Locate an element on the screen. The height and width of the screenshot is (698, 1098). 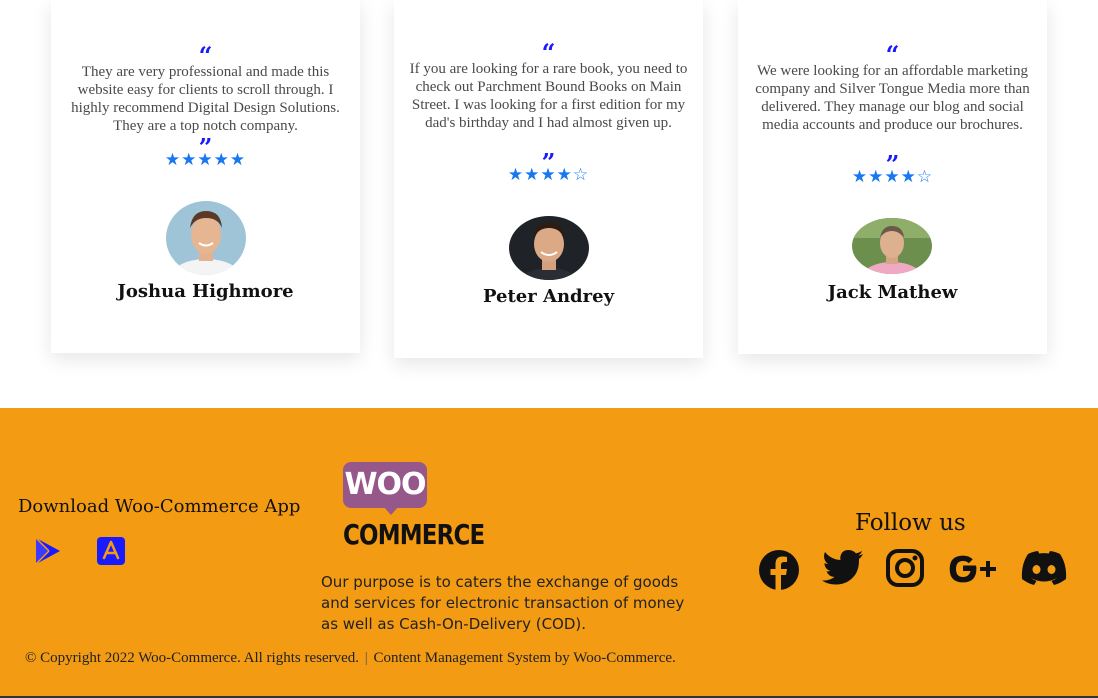
follow-us-title: Follow us is located at coordinates (910, 523).